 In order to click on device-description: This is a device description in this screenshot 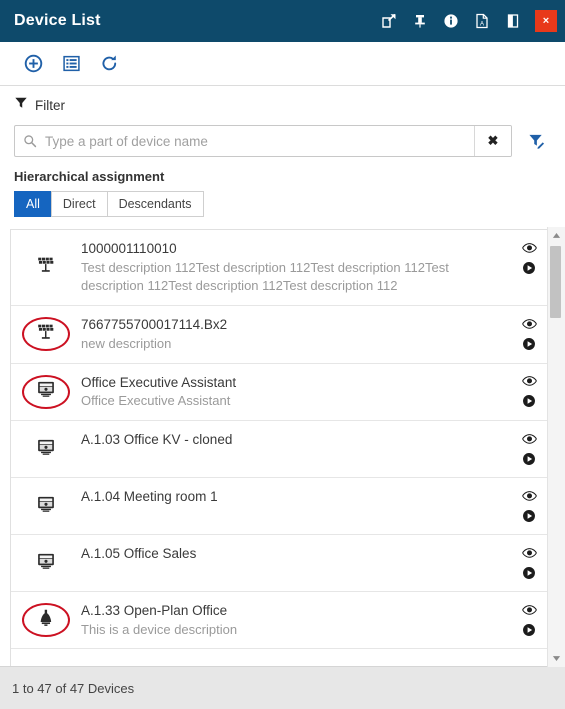, I will do `click(159, 629)`.